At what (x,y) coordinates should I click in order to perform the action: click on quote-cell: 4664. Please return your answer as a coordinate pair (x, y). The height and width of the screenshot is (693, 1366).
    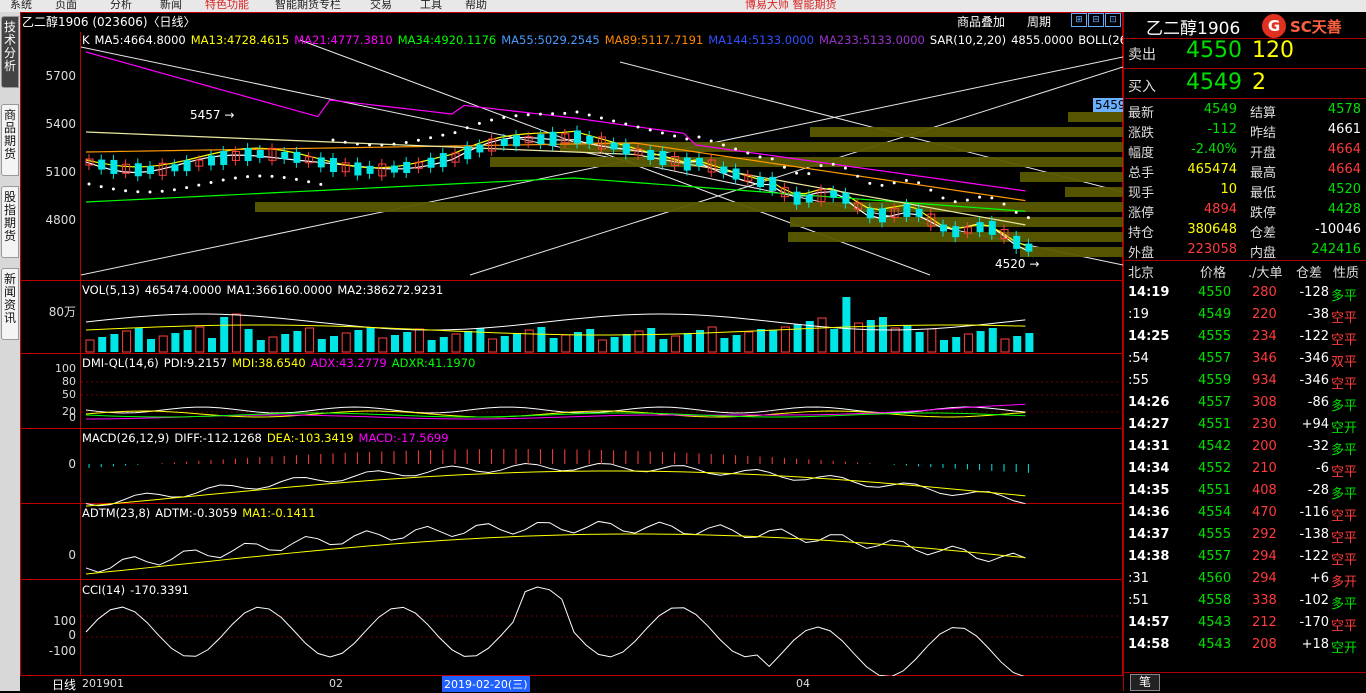
    Looking at the image, I should click on (1344, 149).